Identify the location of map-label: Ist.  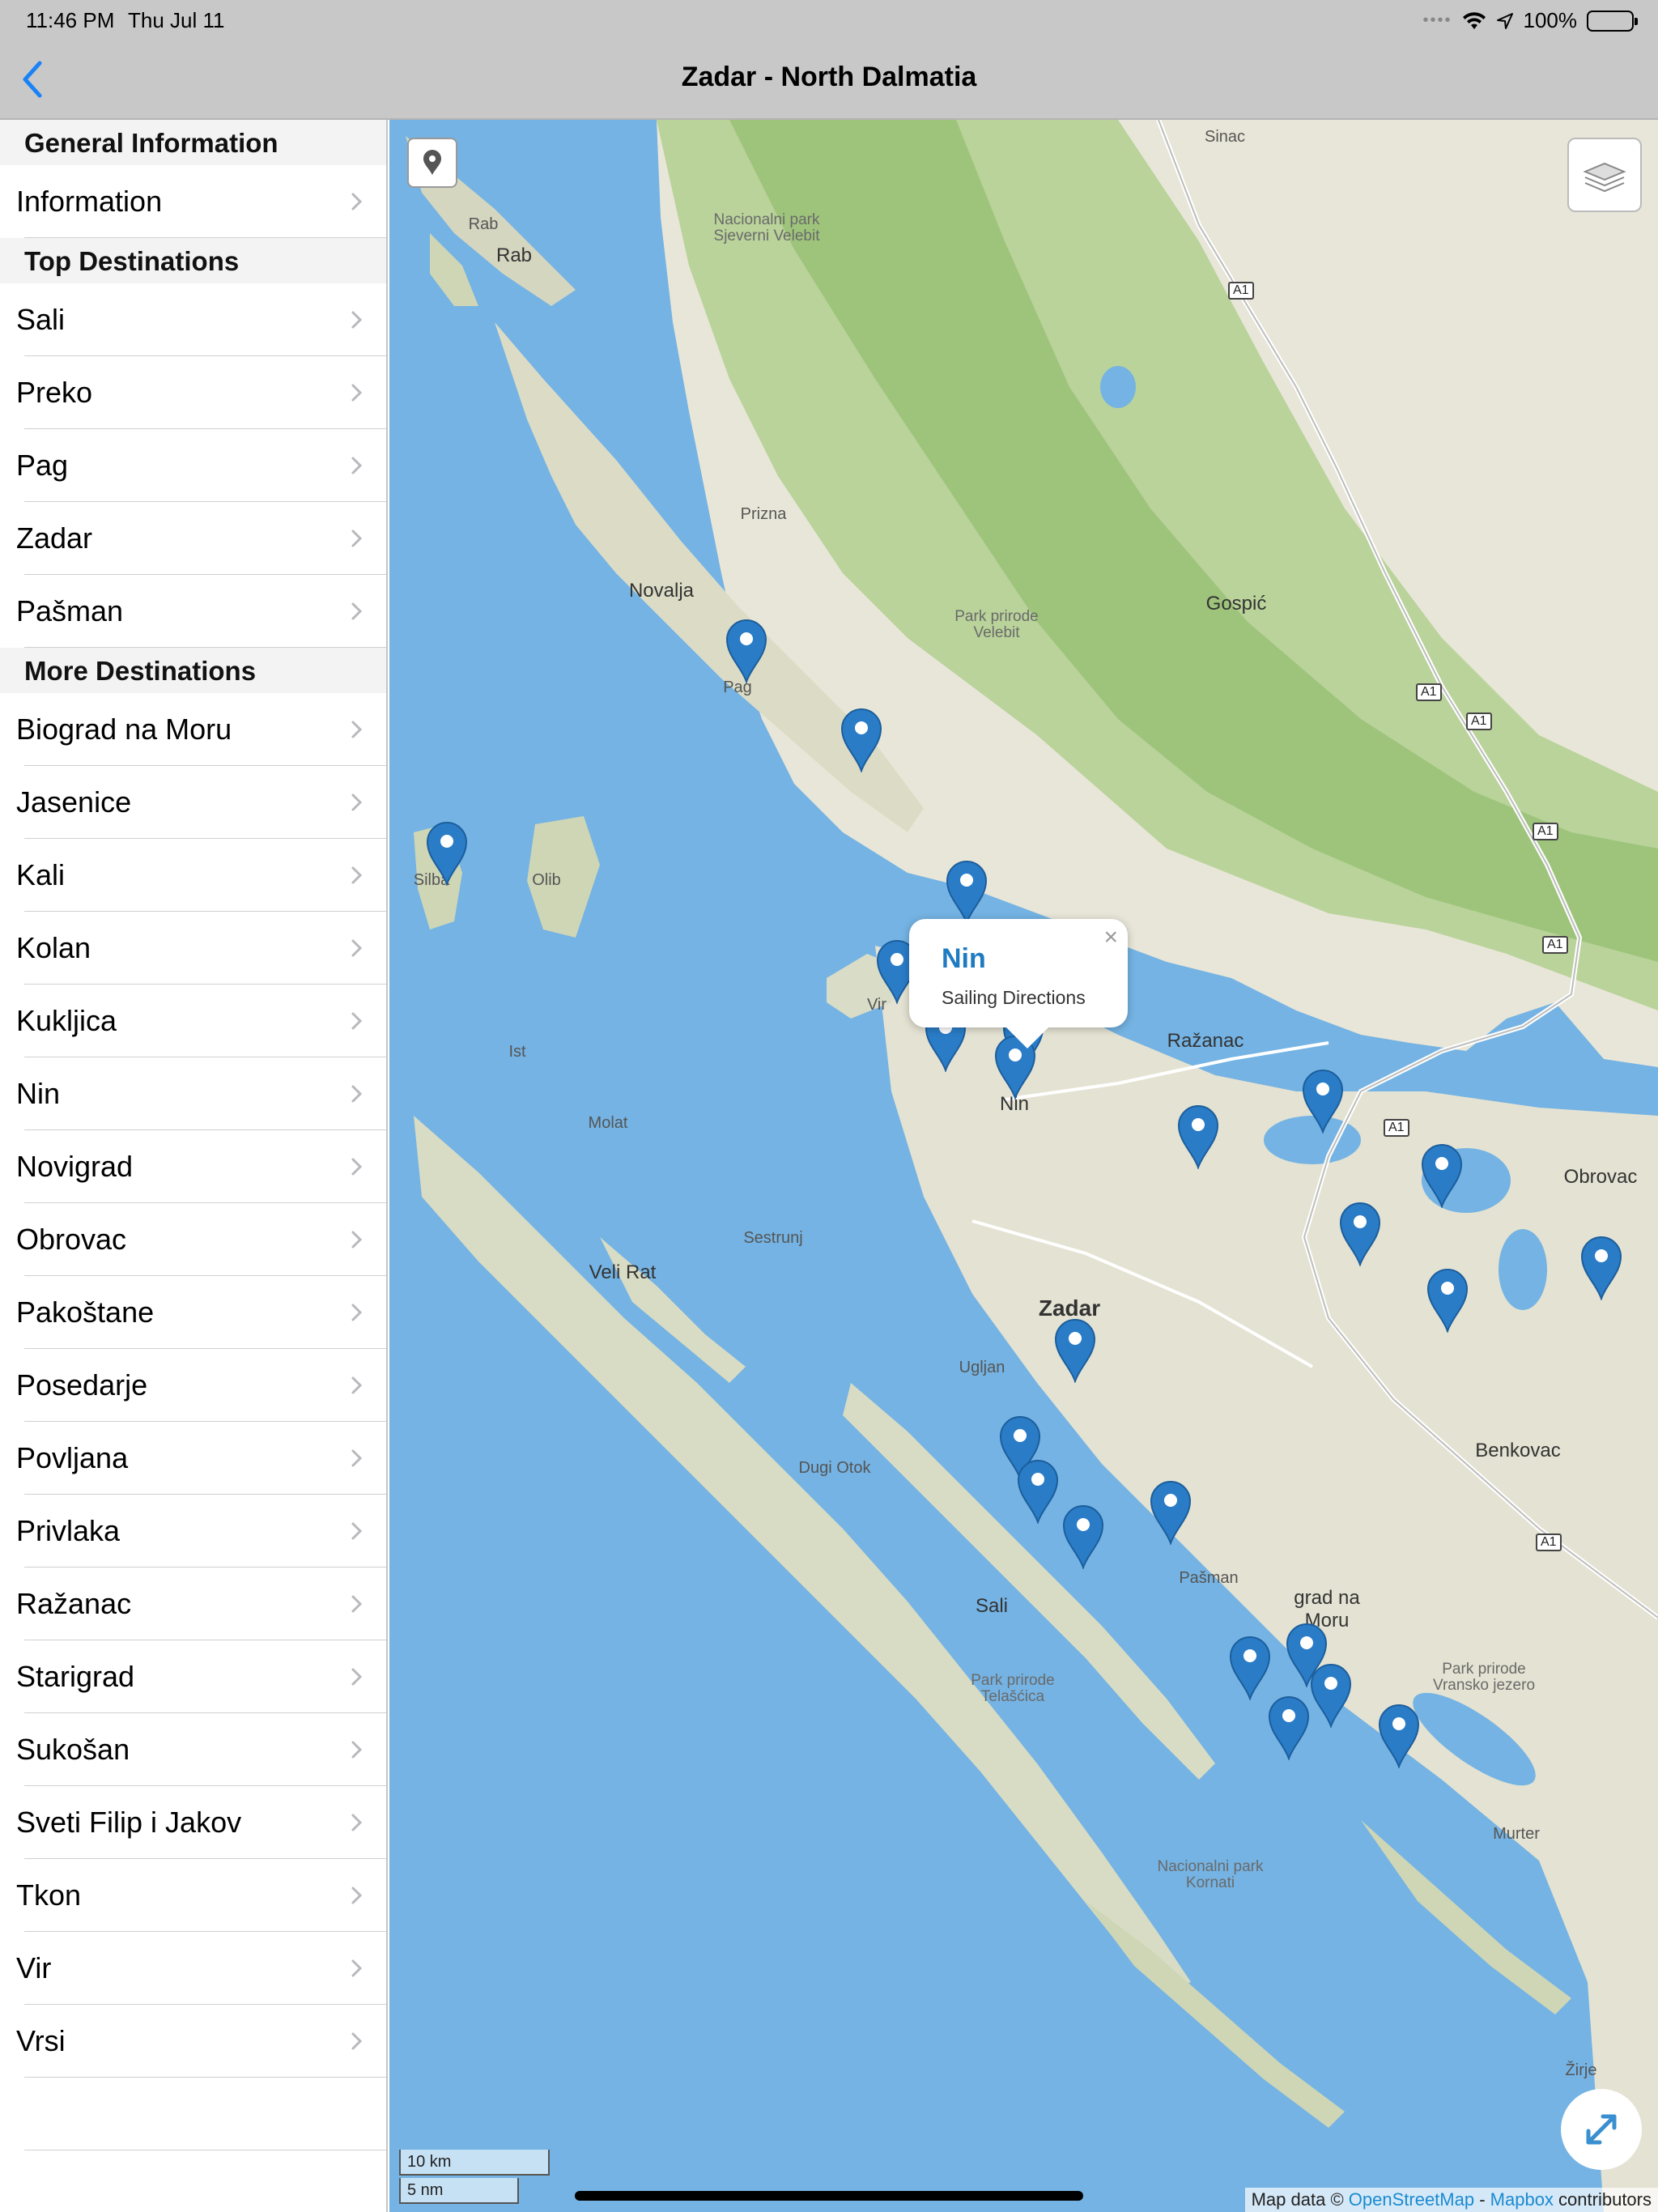
(517, 1052).